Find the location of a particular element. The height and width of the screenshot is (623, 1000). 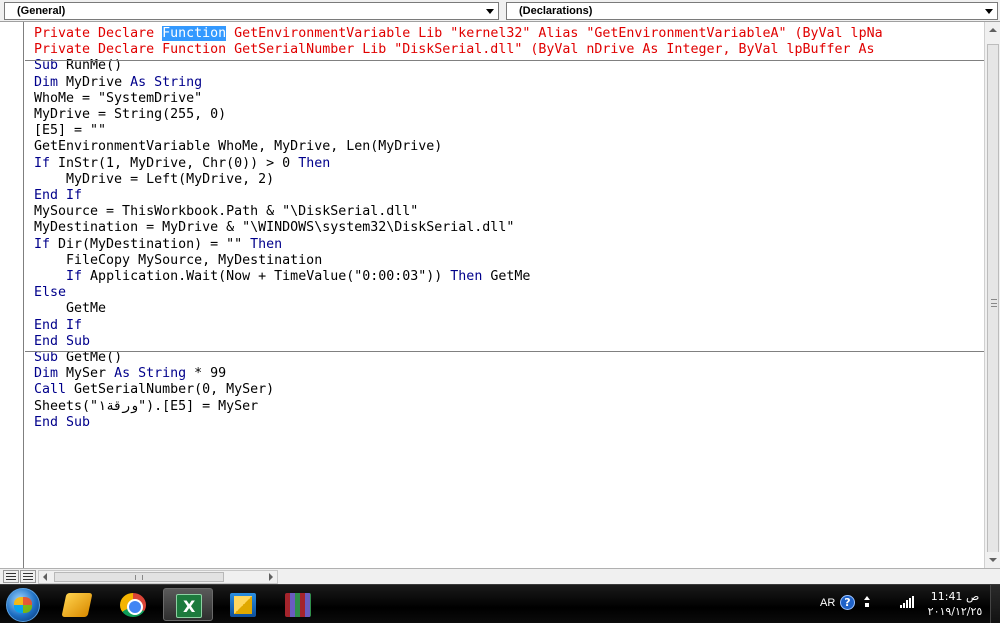

procedure-separator is located at coordinates (504, 60).